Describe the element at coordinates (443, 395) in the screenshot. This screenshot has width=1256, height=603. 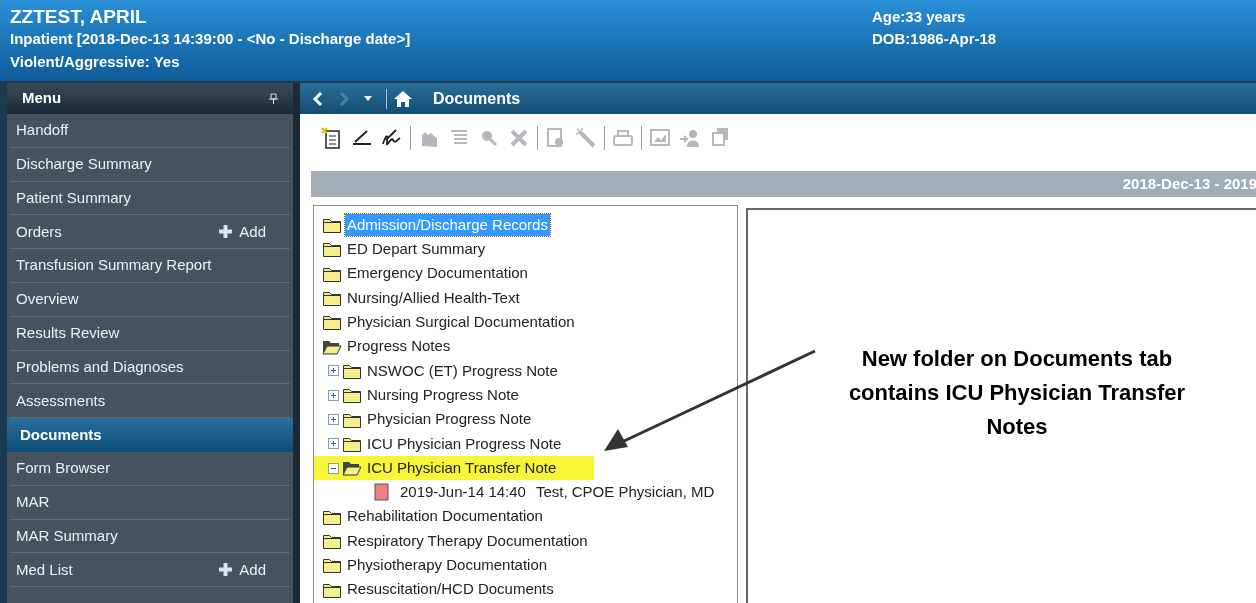
I see `tree-item: Nursing Progress Note` at that location.